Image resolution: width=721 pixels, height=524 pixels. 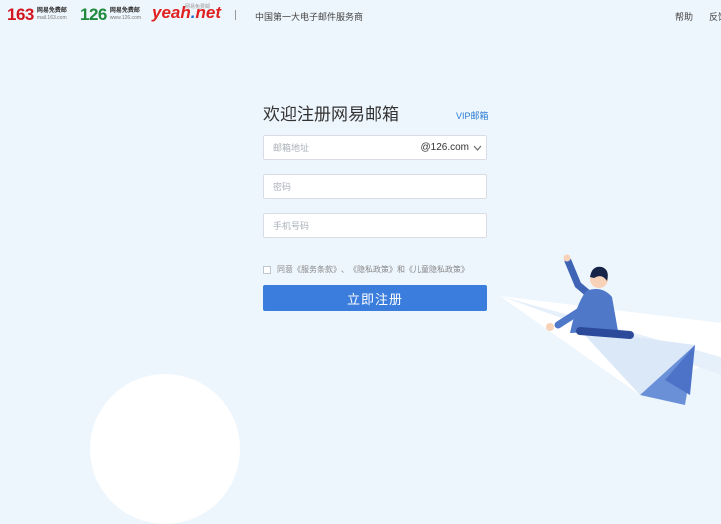 I want to click on agree-and: 和, so click(x=401, y=269).